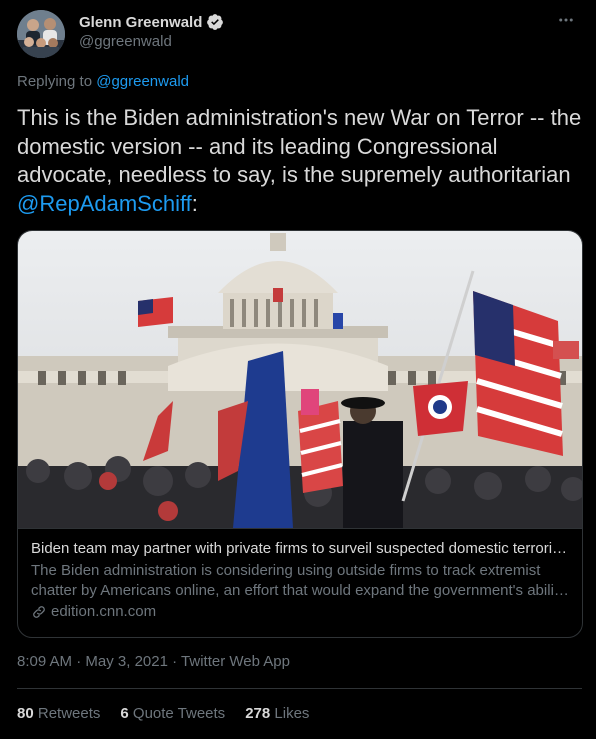  Describe the element at coordinates (104, 611) in the screenshot. I see `card-domain: edition.cnn.com` at that location.